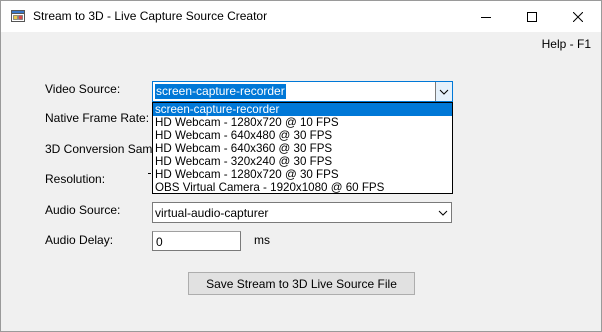  I want to click on dropdown-option: screen-capture-recorder, so click(302, 109).